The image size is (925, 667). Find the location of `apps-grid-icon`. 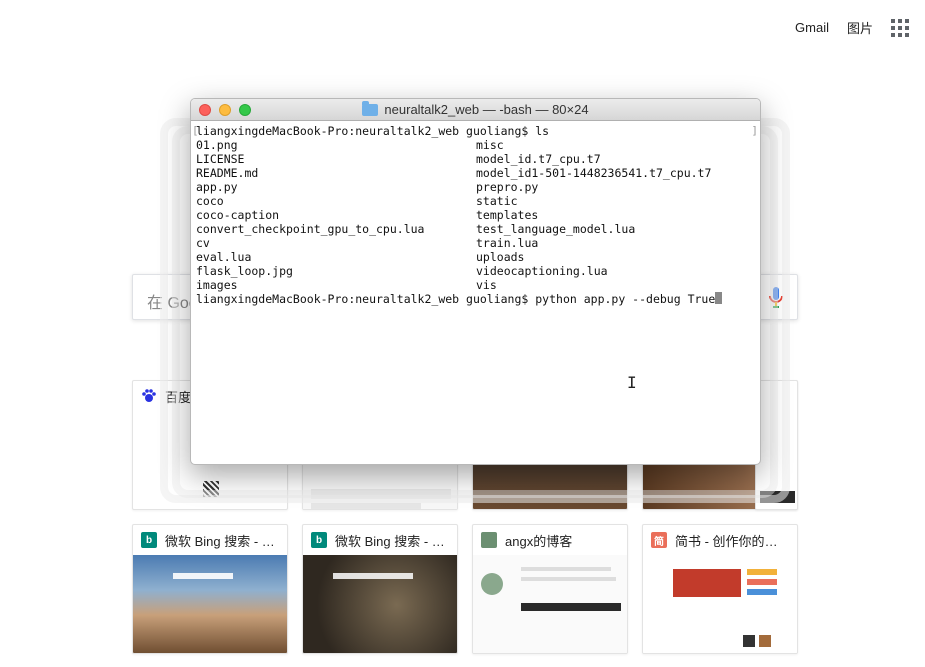

apps-grid-icon is located at coordinates (900, 27).